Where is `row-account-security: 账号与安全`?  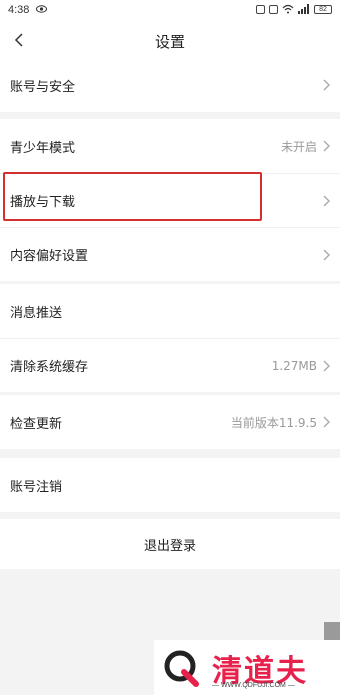
row-account-security: 账号与安全 is located at coordinates (170, 85).